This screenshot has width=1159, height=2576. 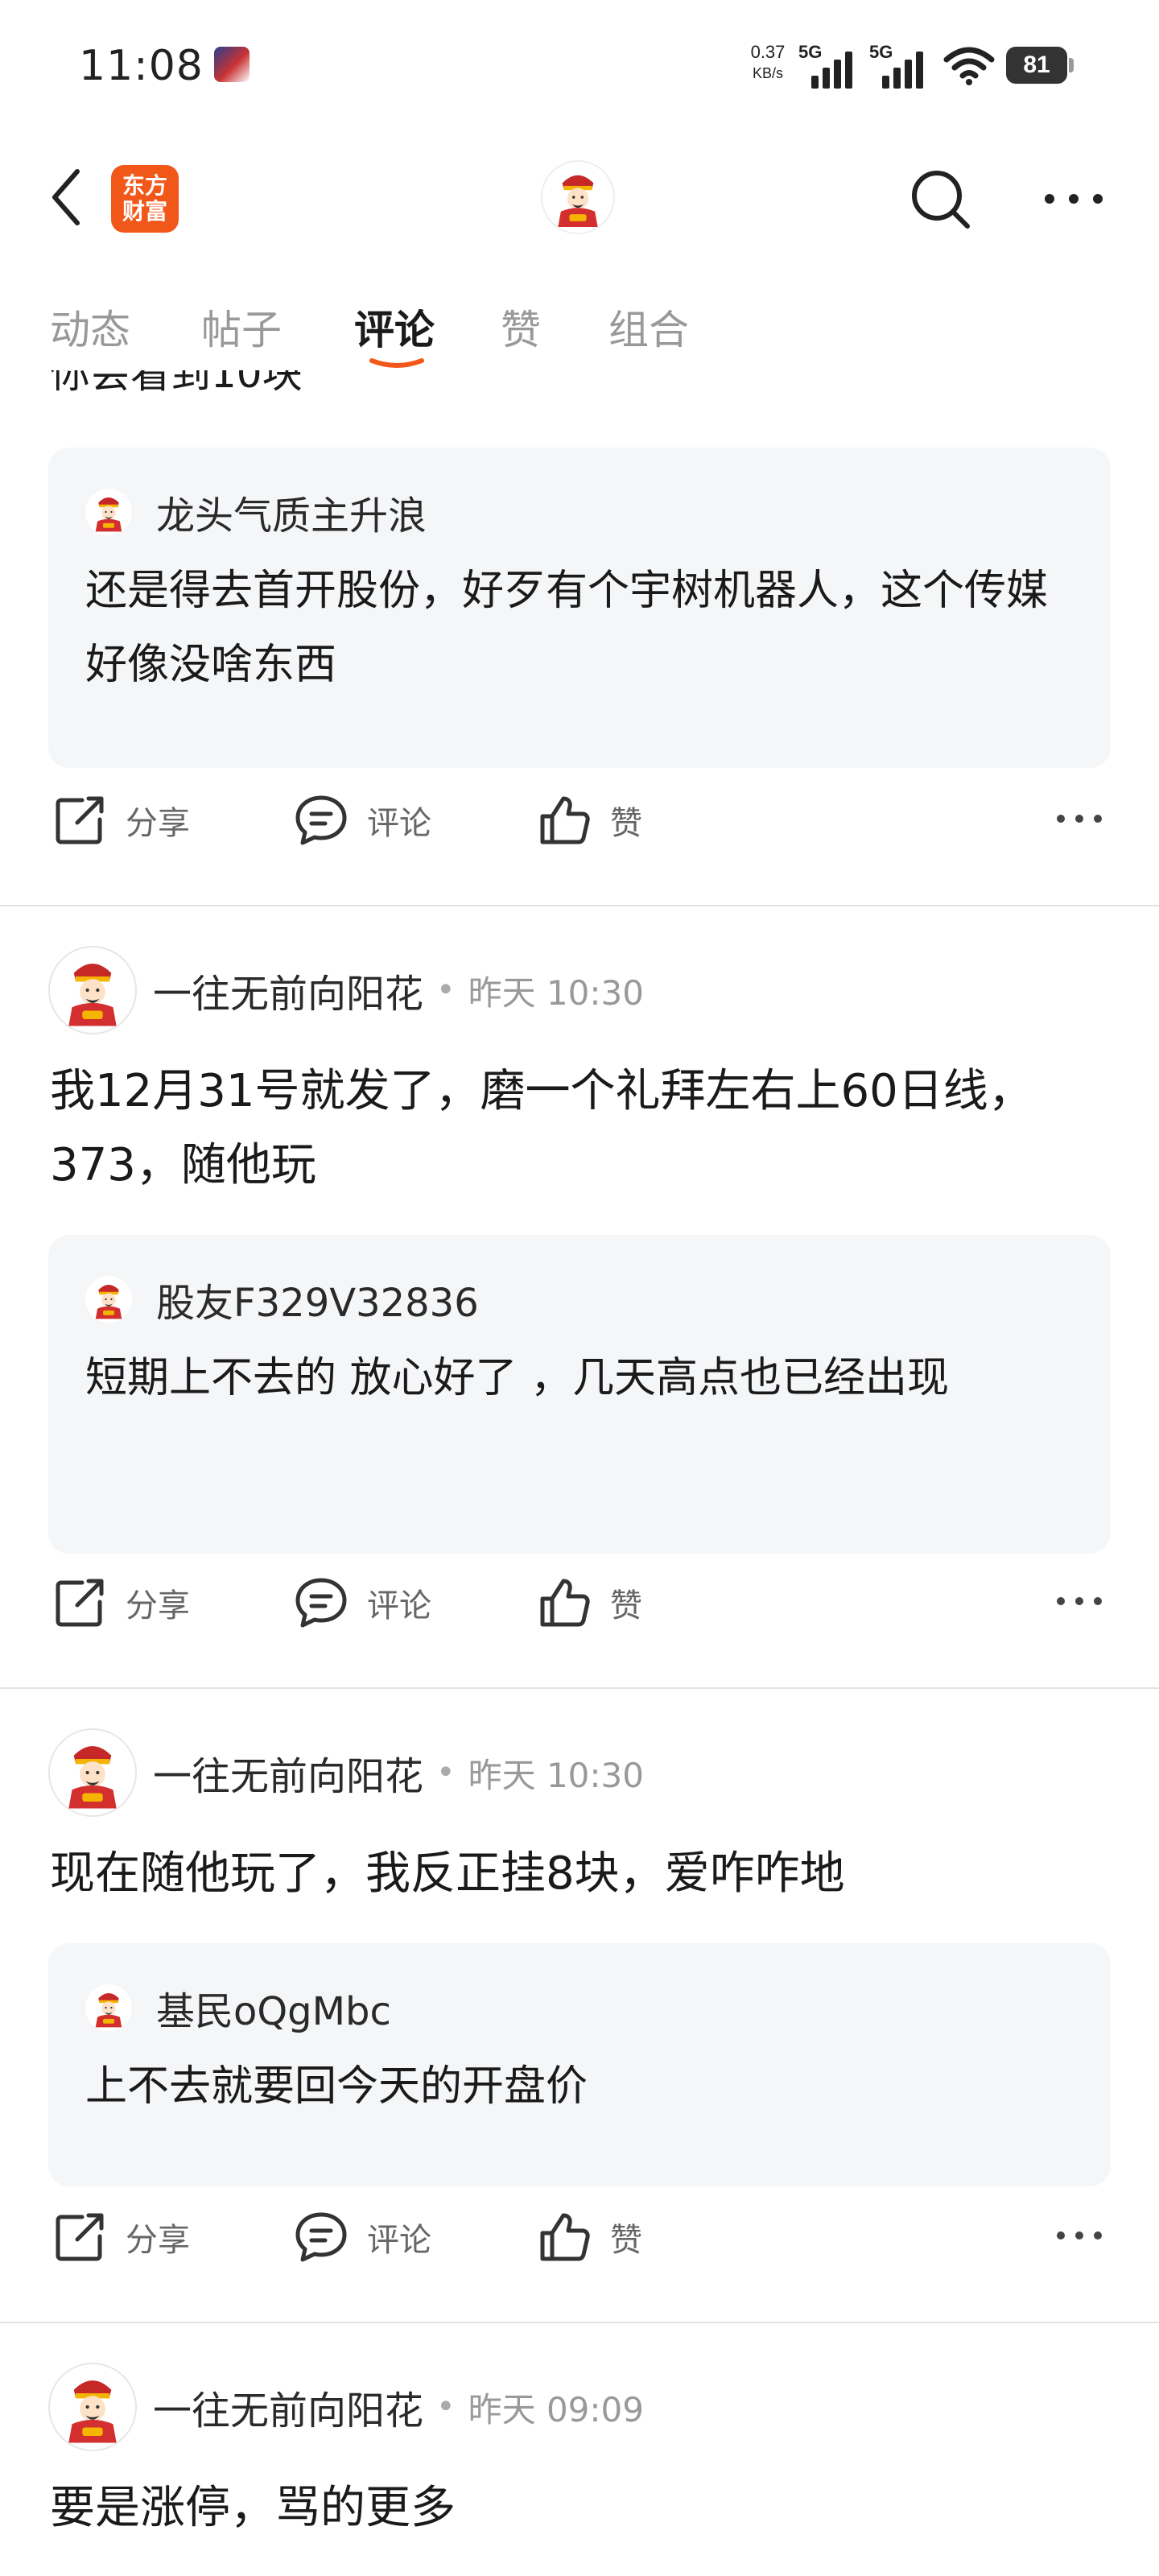 What do you see at coordinates (394, 327) in the screenshot?
I see `tab-comments: 评论` at bounding box center [394, 327].